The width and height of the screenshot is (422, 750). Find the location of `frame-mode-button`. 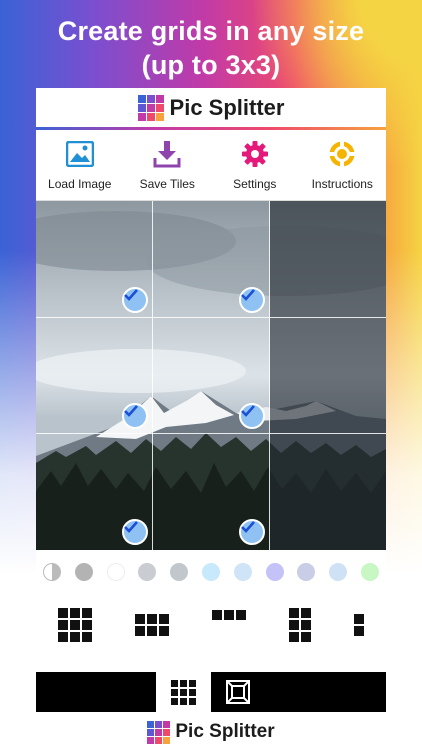

frame-mode-button is located at coordinates (298, 692).